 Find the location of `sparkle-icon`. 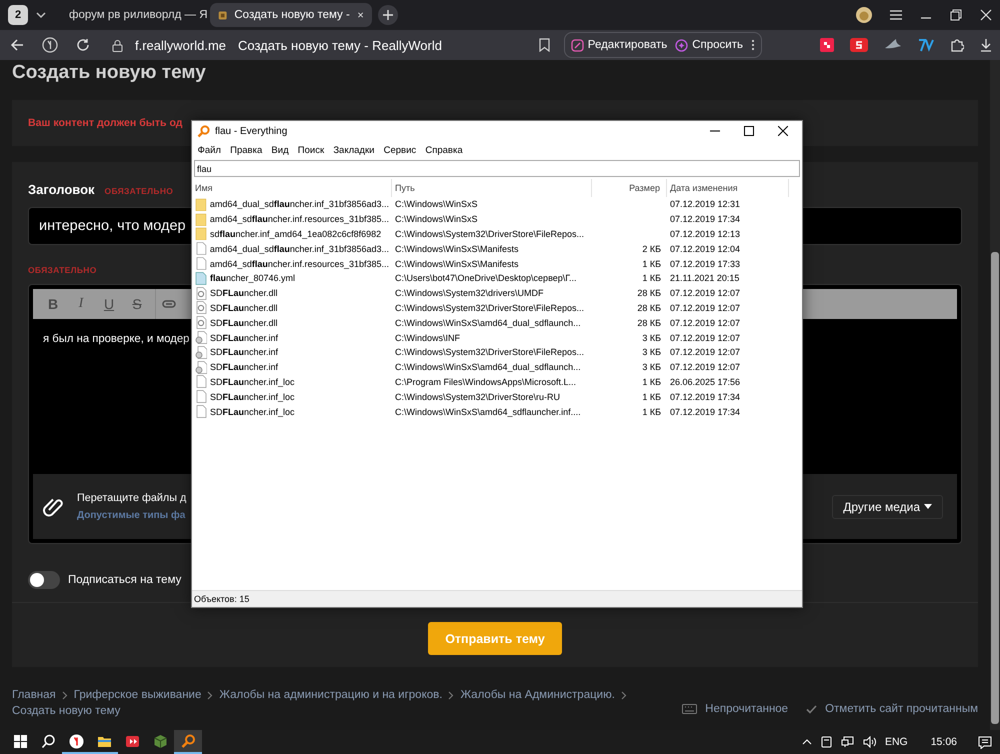

sparkle-icon is located at coordinates (681, 45).